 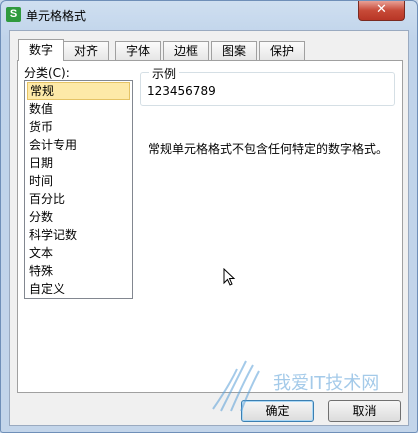 I want to click on list-item: 分数, so click(x=77, y=217).